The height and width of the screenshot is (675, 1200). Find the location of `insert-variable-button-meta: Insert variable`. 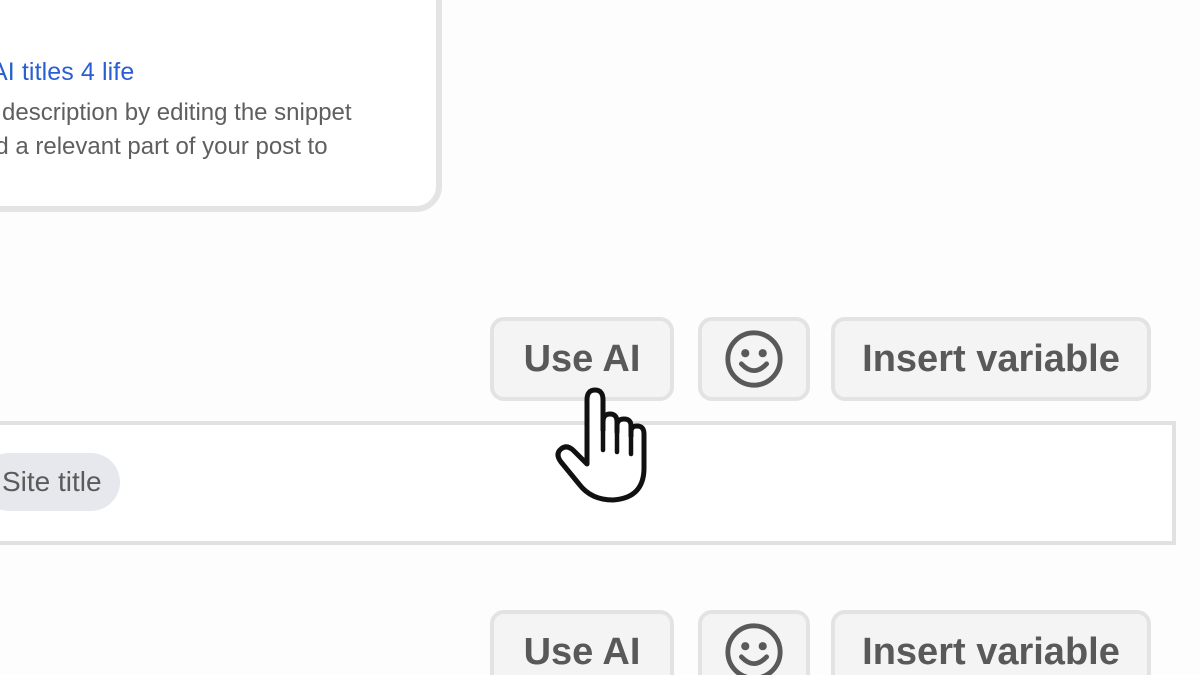

insert-variable-button-meta: Insert variable is located at coordinates (991, 642).